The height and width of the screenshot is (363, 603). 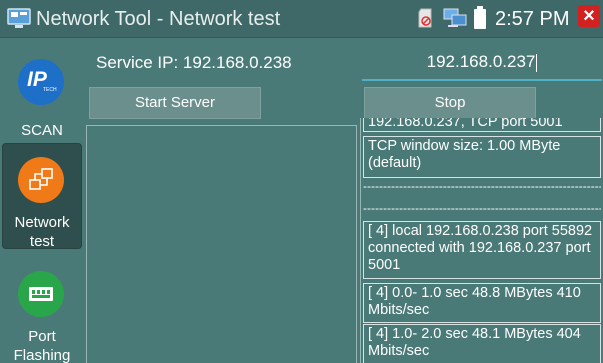 What do you see at coordinates (19, 18) in the screenshot?
I see `app-monitor-icon` at bounding box center [19, 18].